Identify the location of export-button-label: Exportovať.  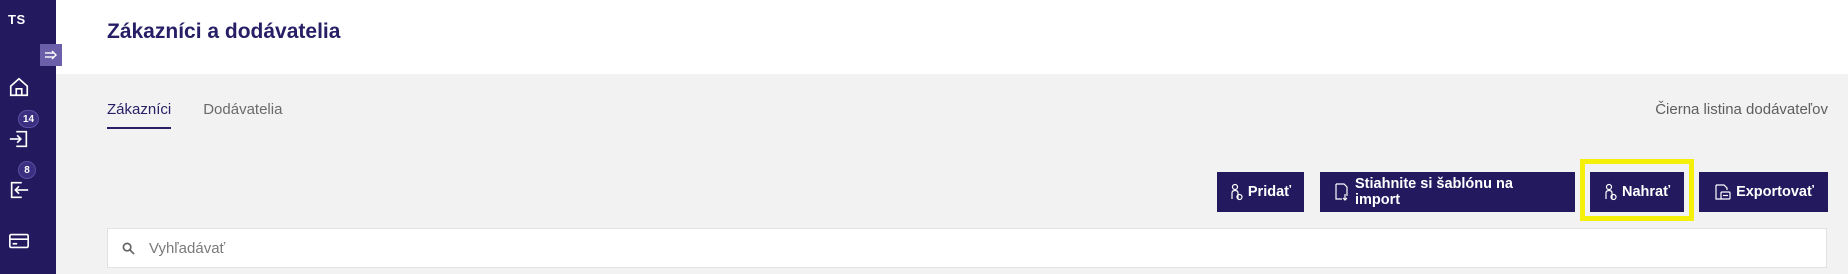
(1775, 192).